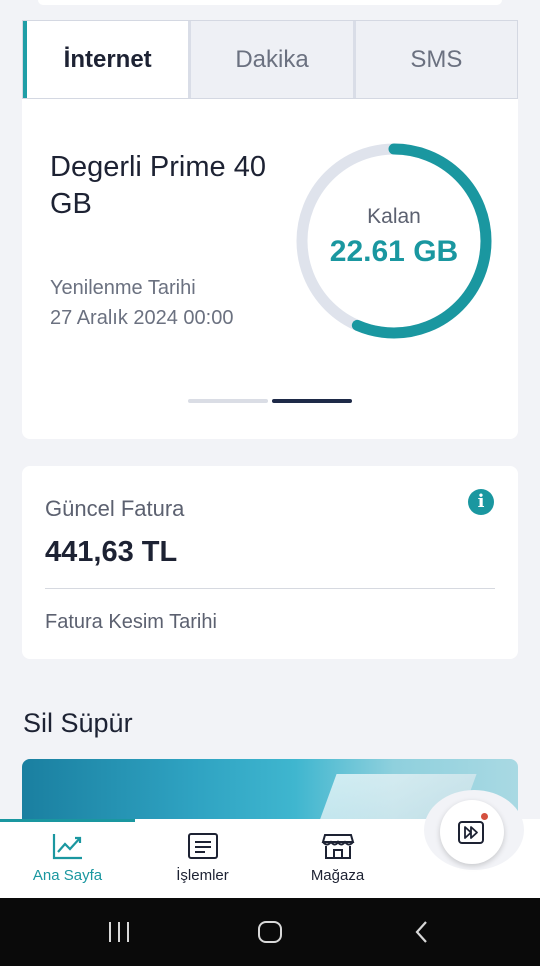 The image size is (540, 966). Describe the element at coordinates (106, 59) in the screenshot. I see `tab-internet: İnternet` at that location.